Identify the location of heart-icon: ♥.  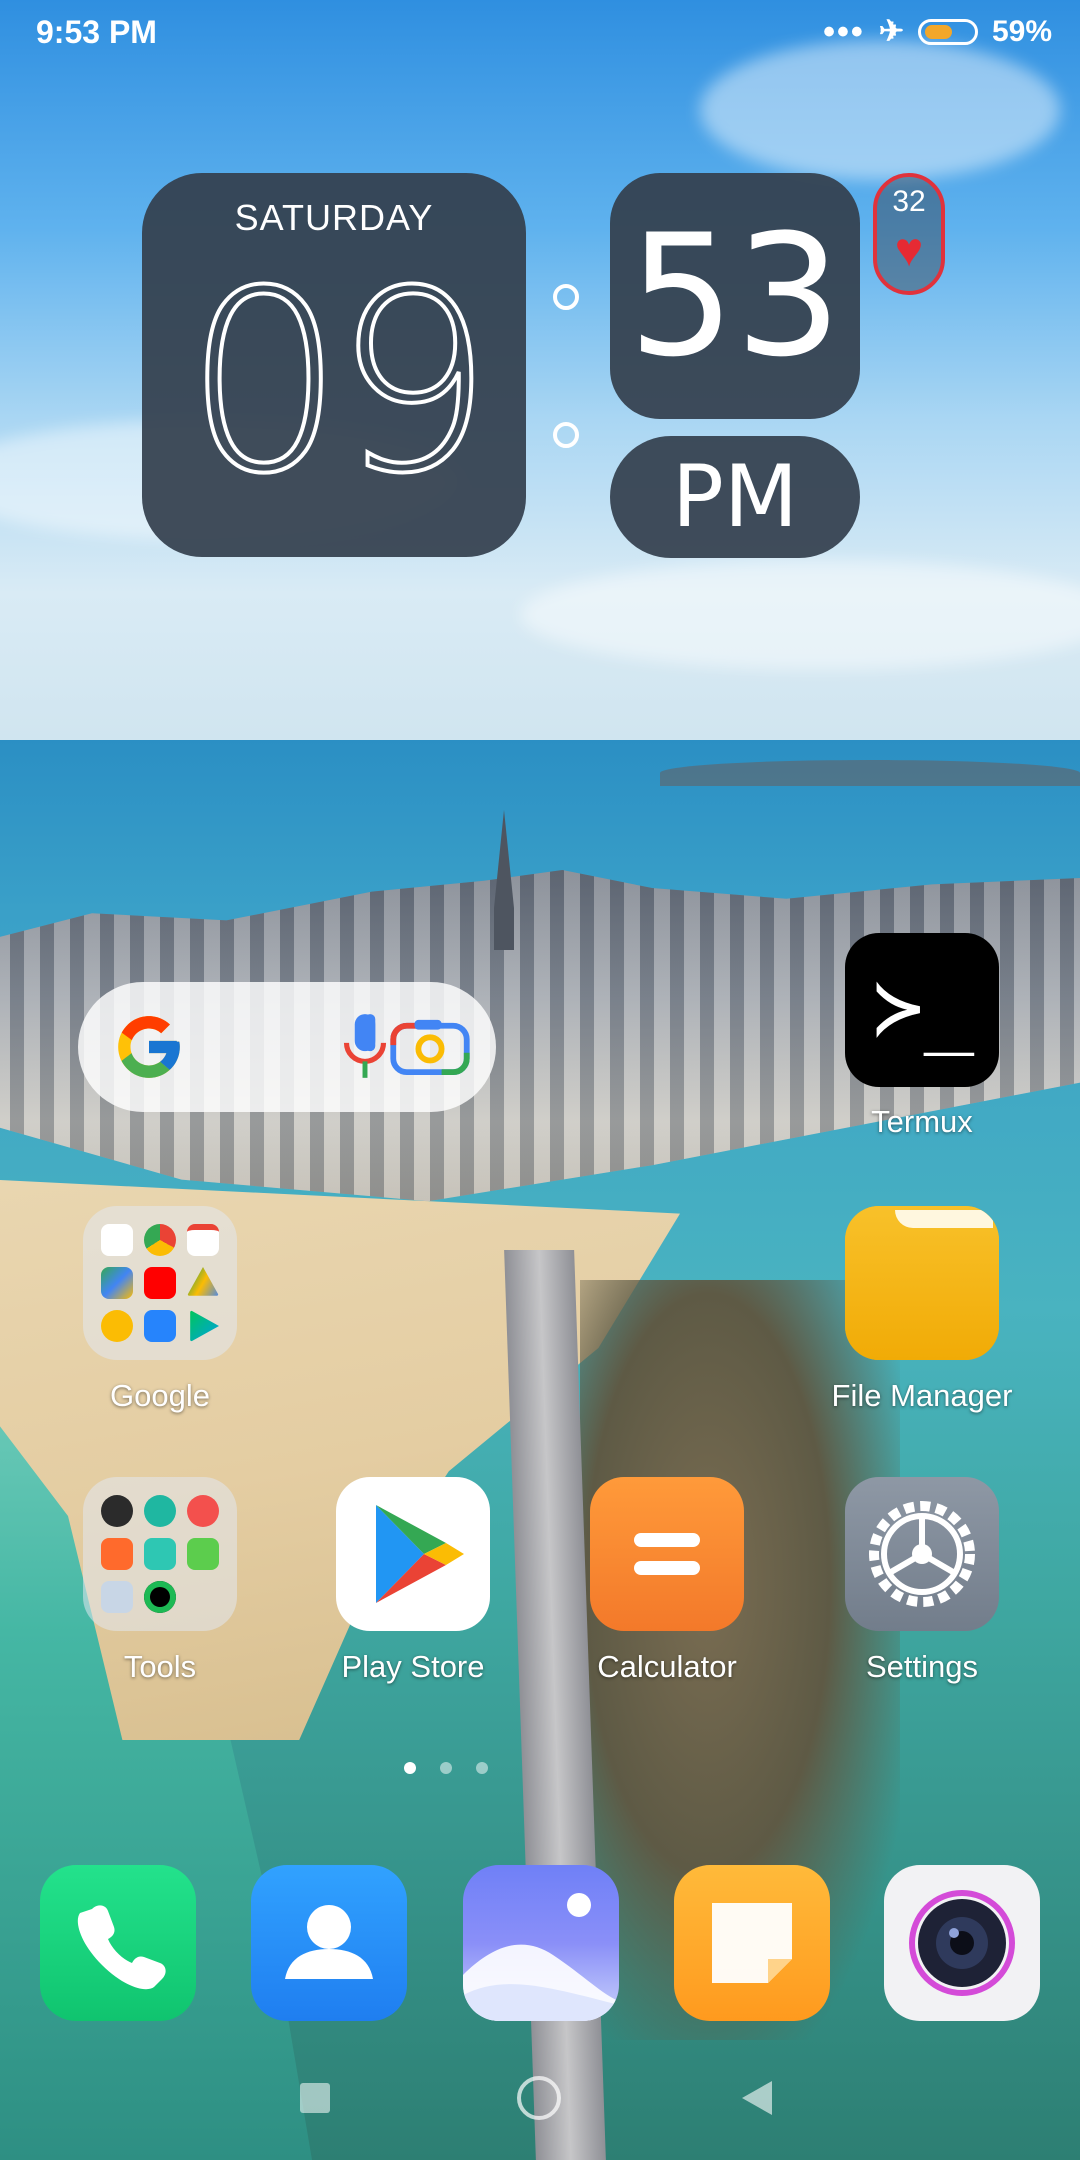
(909, 250).